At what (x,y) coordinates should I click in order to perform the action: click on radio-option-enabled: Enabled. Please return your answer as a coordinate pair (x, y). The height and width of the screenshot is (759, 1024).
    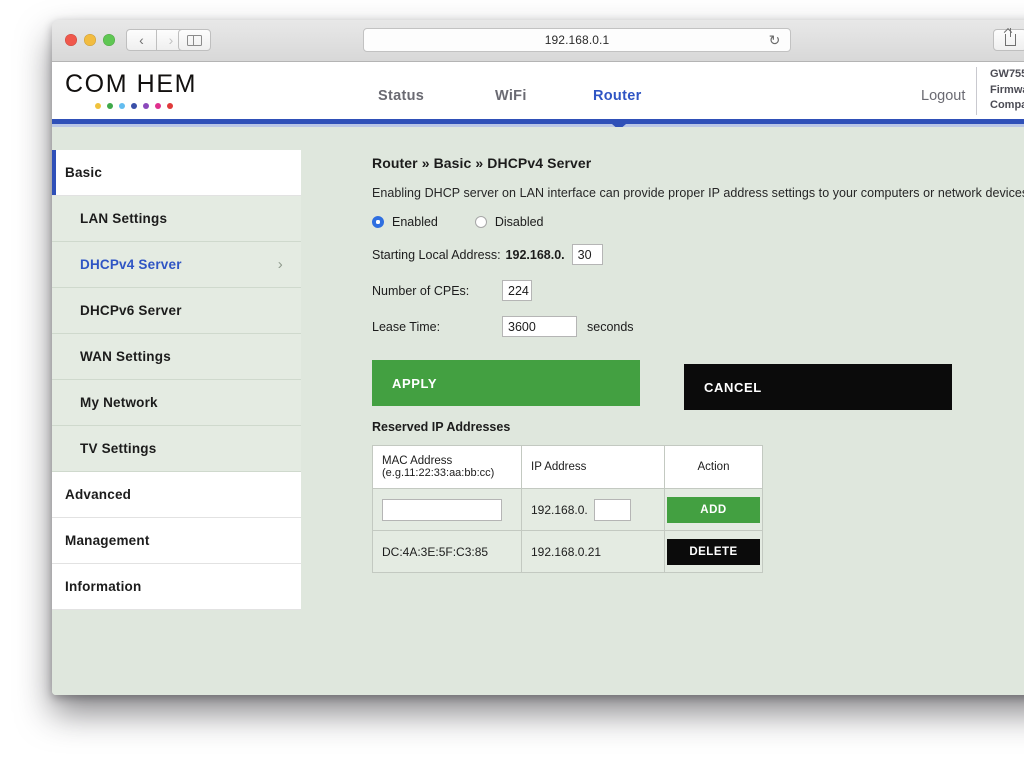
    Looking at the image, I should click on (405, 222).